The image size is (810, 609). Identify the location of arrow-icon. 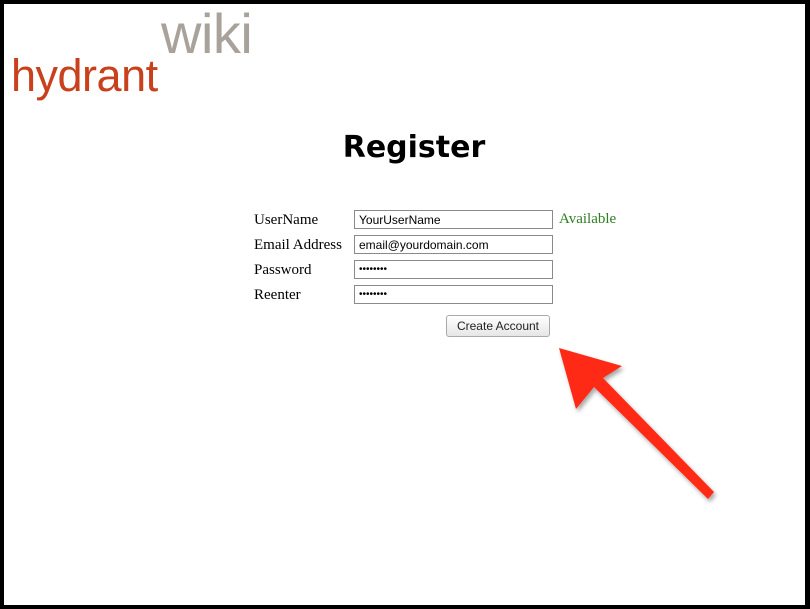
(636, 423).